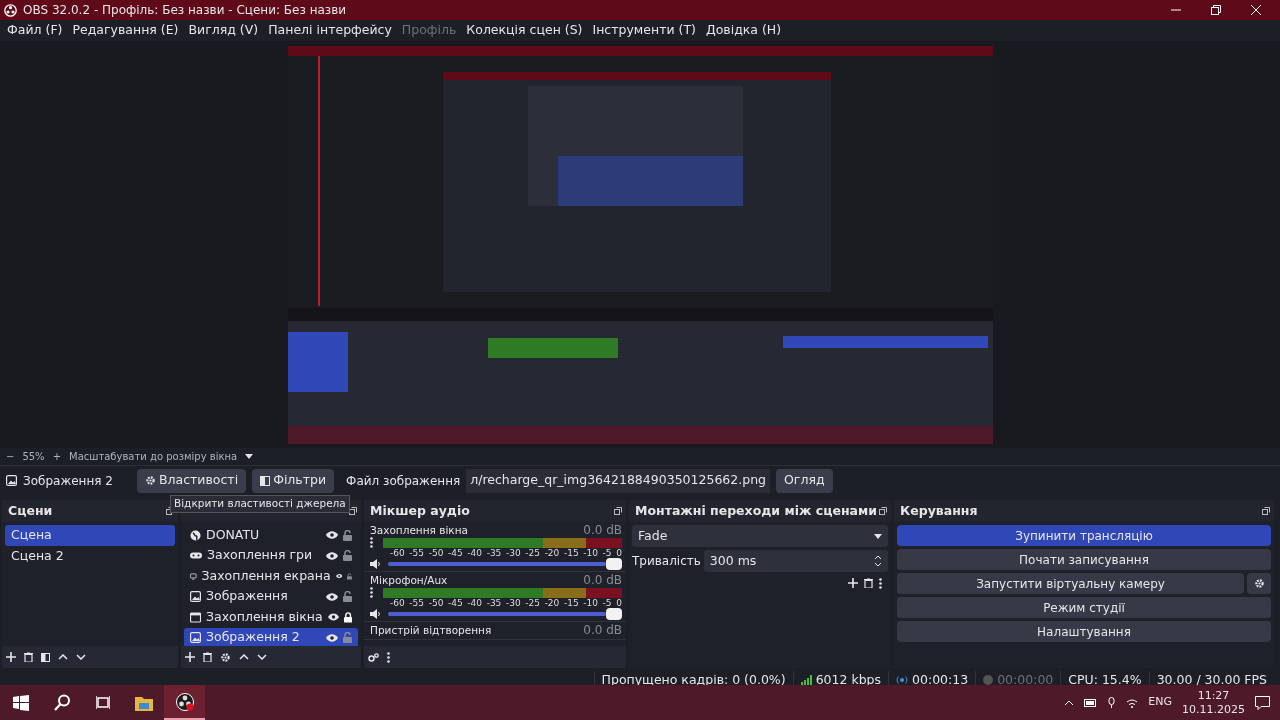 Image resolution: width=1280 pixels, height=720 pixels. Describe the element at coordinates (532, 603) in the screenshot. I see `meter-scale-label: -25` at that location.